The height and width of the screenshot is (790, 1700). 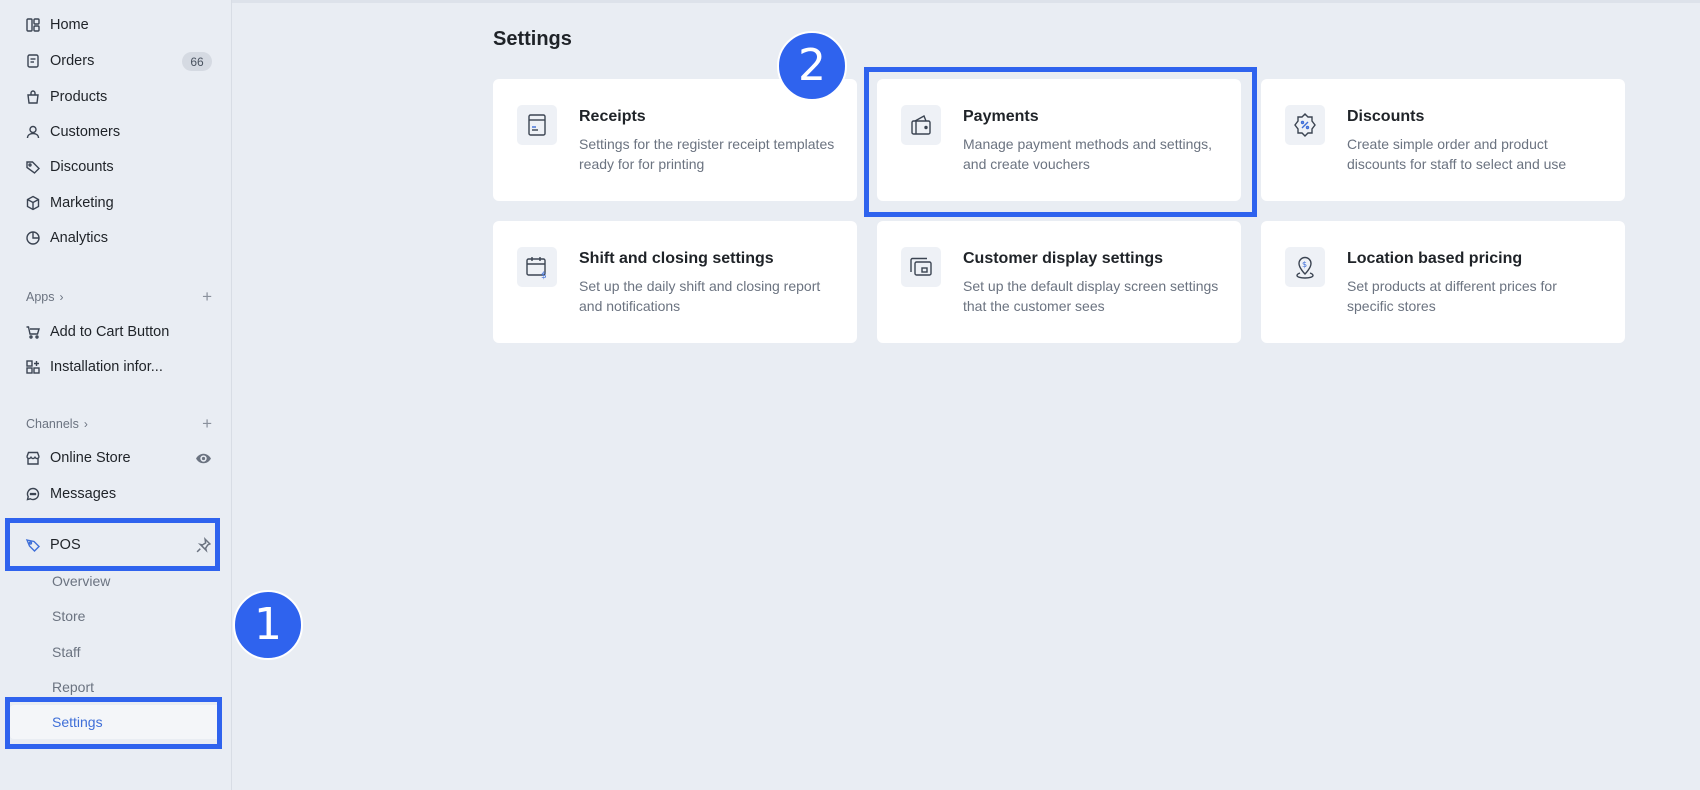 What do you see at coordinates (207, 297) in the screenshot?
I see `add-app-plus-icon: +` at bounding box center [207, 297].